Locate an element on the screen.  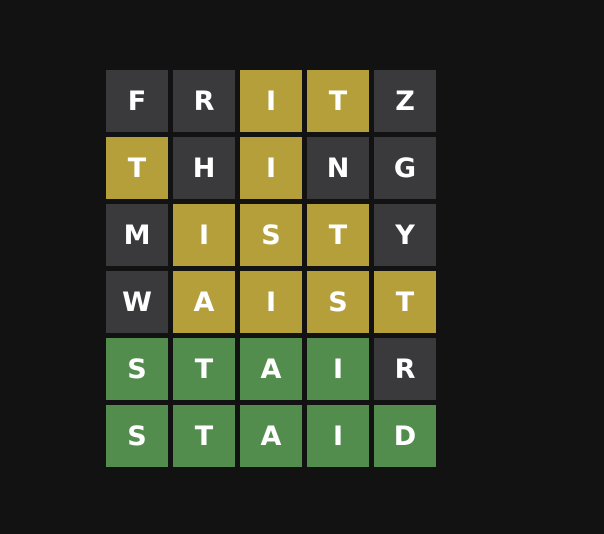
tile-r2-c2: H is located at coordinates (204, 168).